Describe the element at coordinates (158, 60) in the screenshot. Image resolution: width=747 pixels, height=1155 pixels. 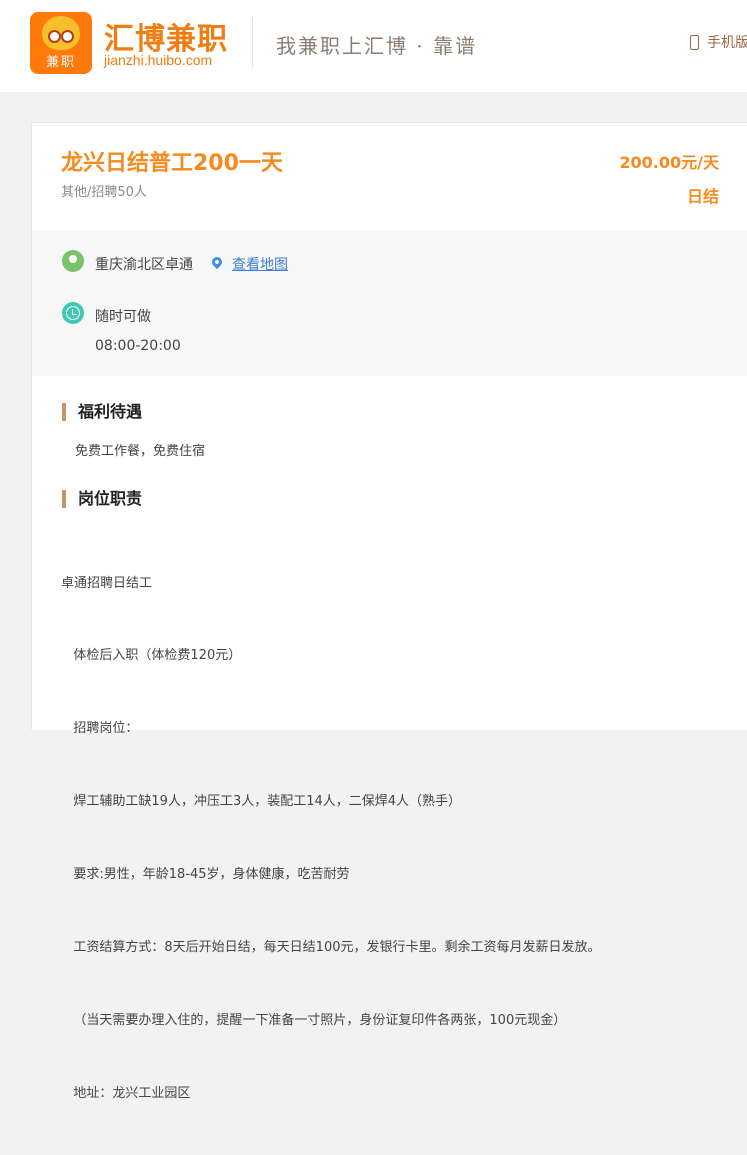
I see `brand-url: jianzhi.huibo.com` at that location.